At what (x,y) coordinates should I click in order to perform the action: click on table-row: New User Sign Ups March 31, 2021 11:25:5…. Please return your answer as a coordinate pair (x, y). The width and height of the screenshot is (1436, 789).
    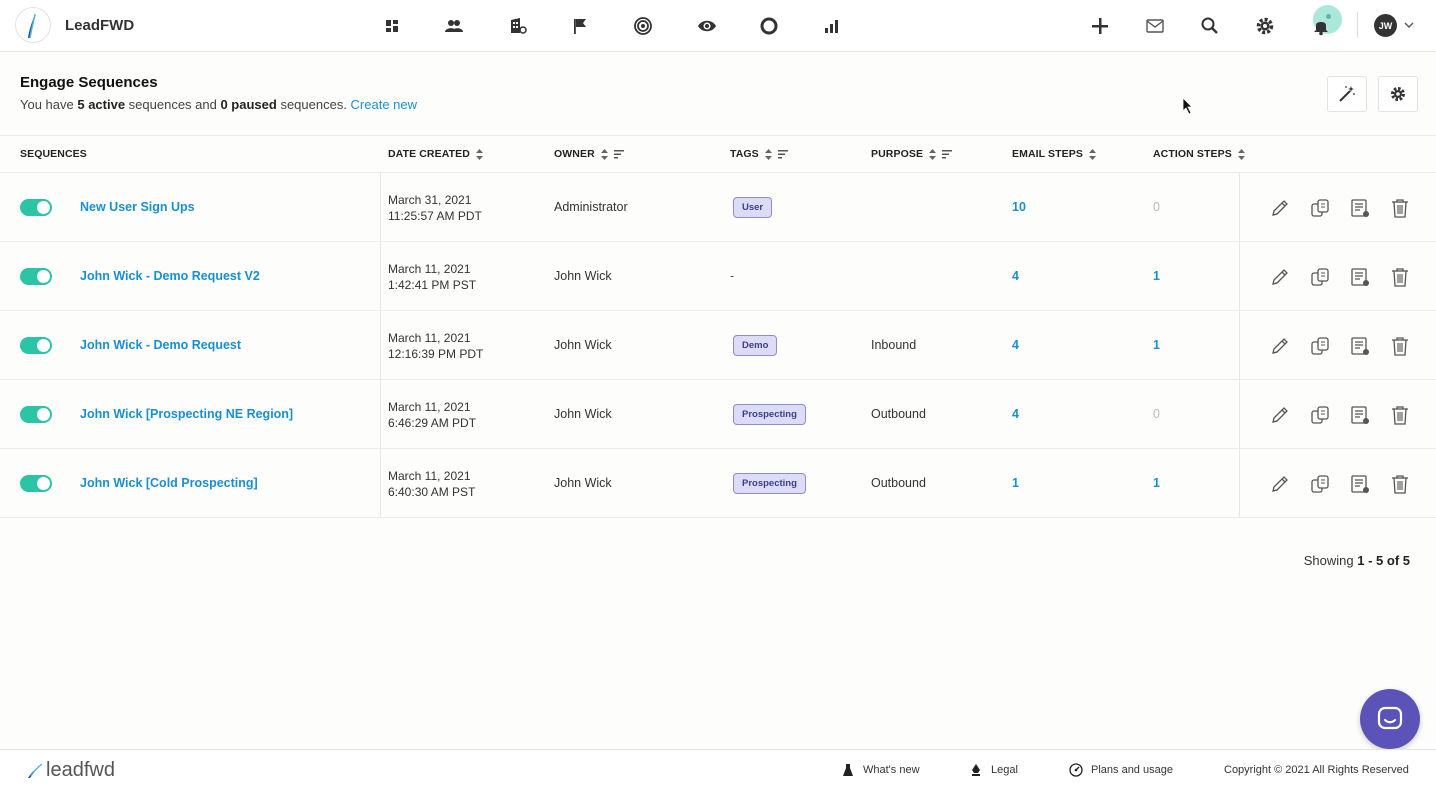
    Looking at the image, I should click on (718, 207).